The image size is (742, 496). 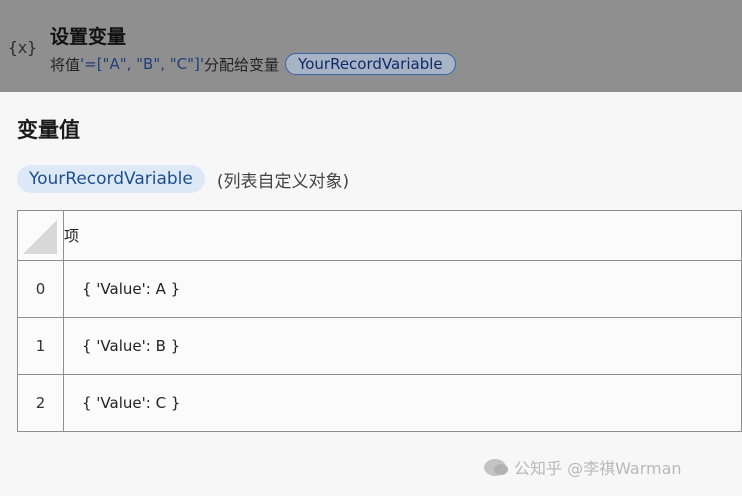 I want to click on select-all-corner, so click(x=40, y=235).